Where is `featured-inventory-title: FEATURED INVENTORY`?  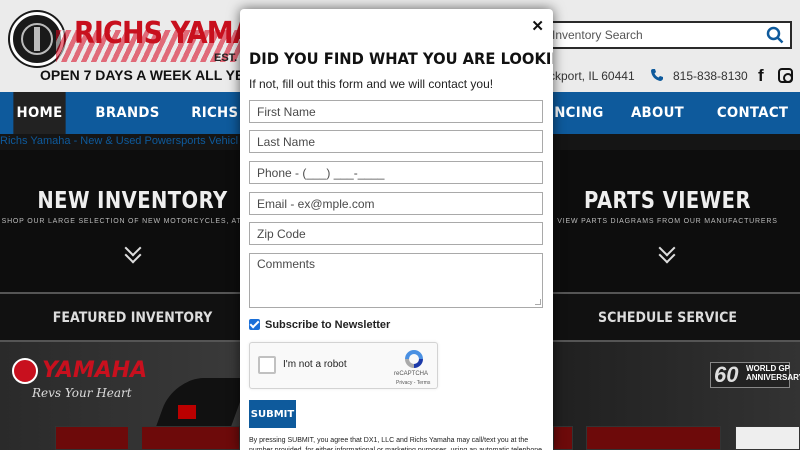
featured-inventory-title: FEATURED INVENTORY is located at coordinates (132, 318).